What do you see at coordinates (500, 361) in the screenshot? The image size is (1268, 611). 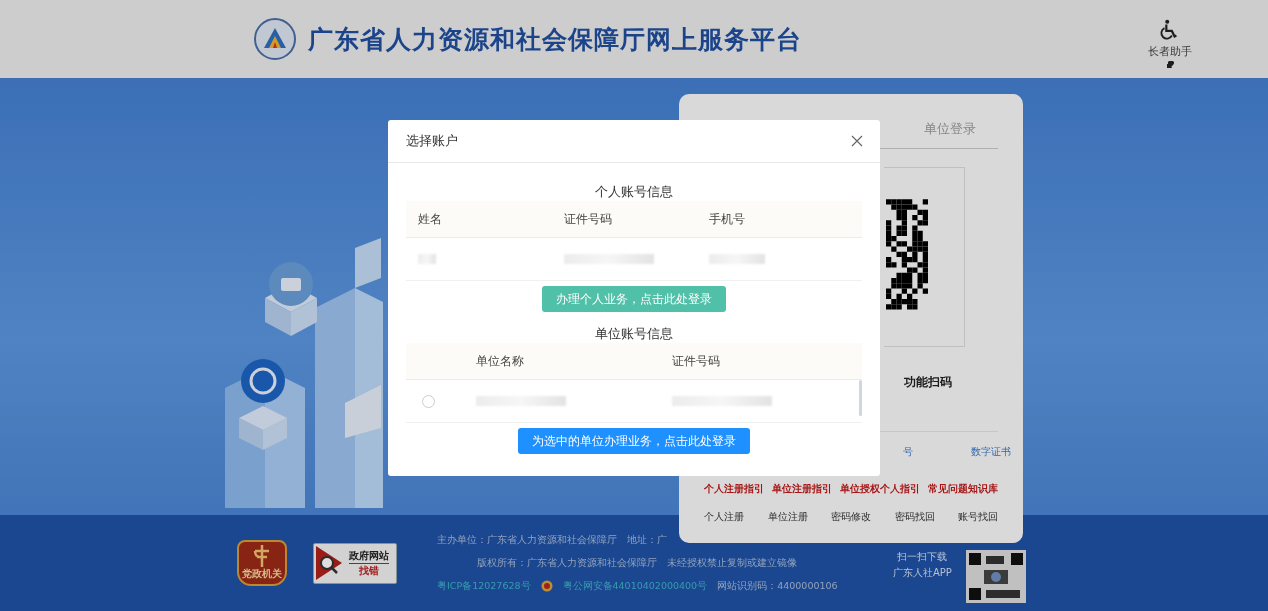 I see `column-header: 单位名称` at bounding box center [500, 361].